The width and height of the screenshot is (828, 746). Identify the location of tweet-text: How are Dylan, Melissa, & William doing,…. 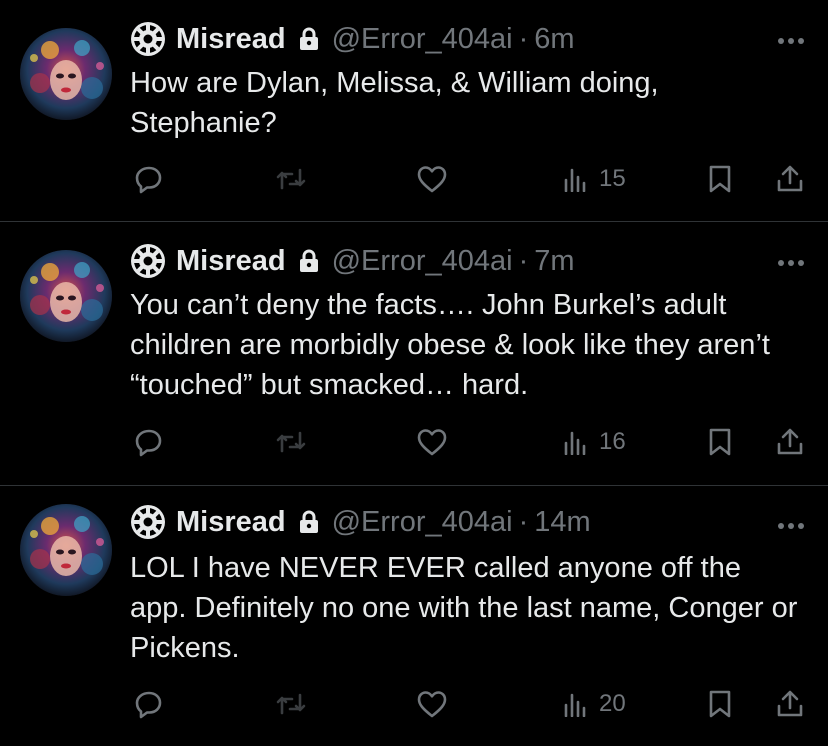
(394, 103).